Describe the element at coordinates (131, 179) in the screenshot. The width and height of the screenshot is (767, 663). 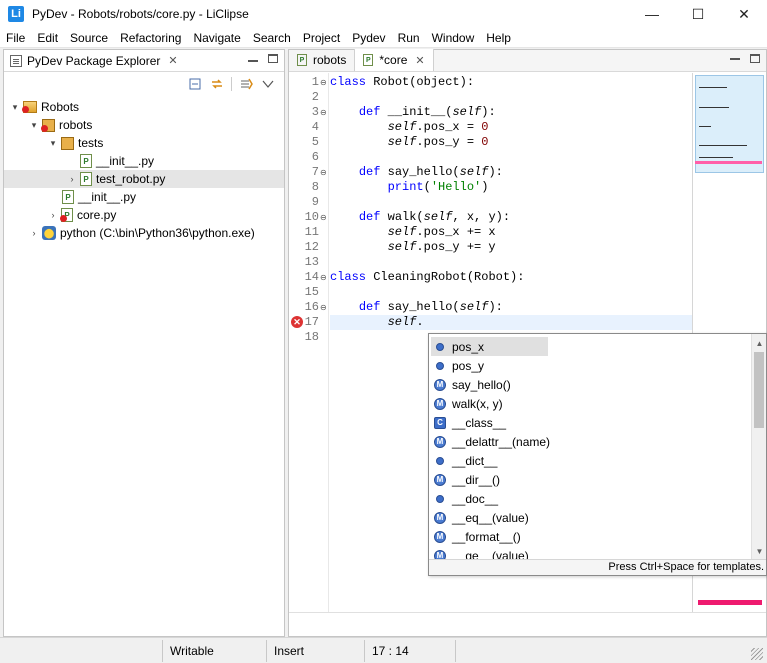
I see `tree-item-label: test_robot.py` at that location.